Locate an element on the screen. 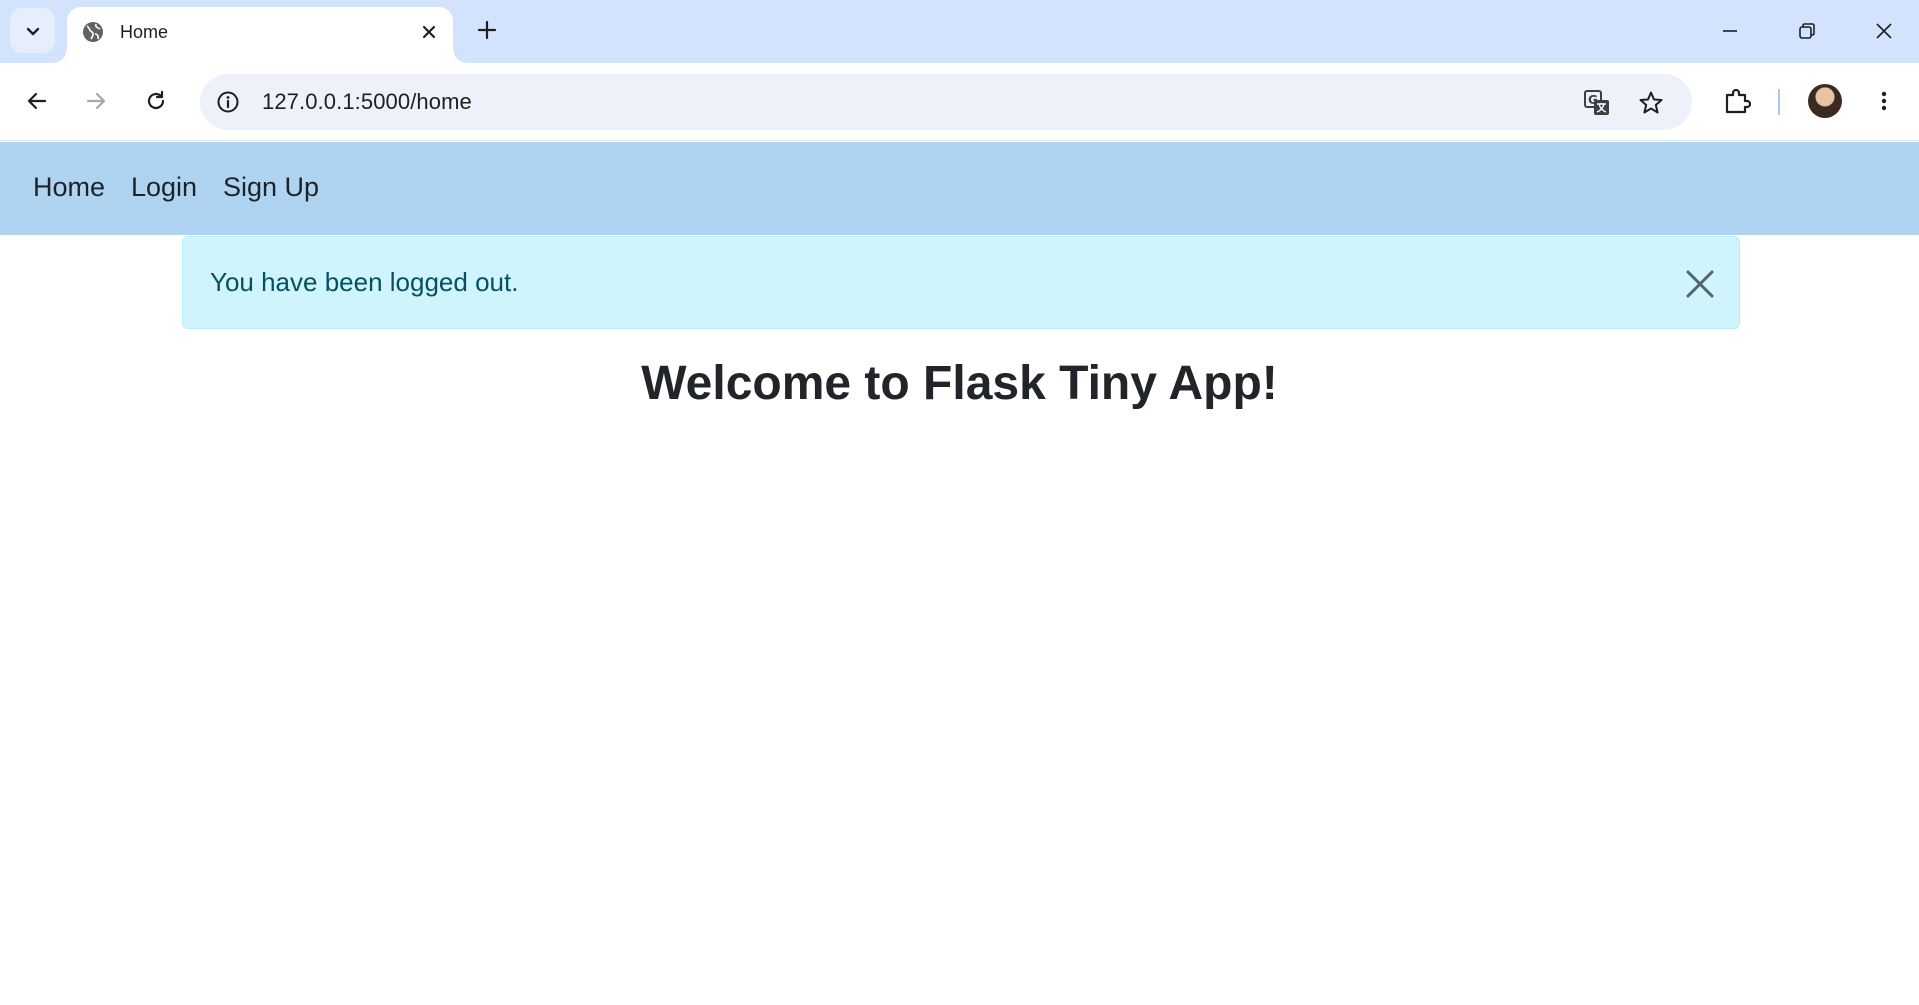 The image size is (1919, 1005). globe-icon is located at coordinates (93, 32).